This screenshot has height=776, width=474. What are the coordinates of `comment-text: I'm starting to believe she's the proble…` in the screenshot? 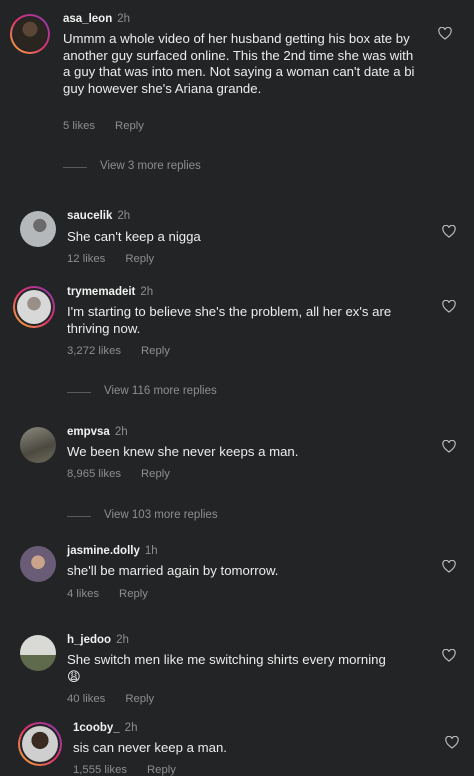 It's located at (229, 320).